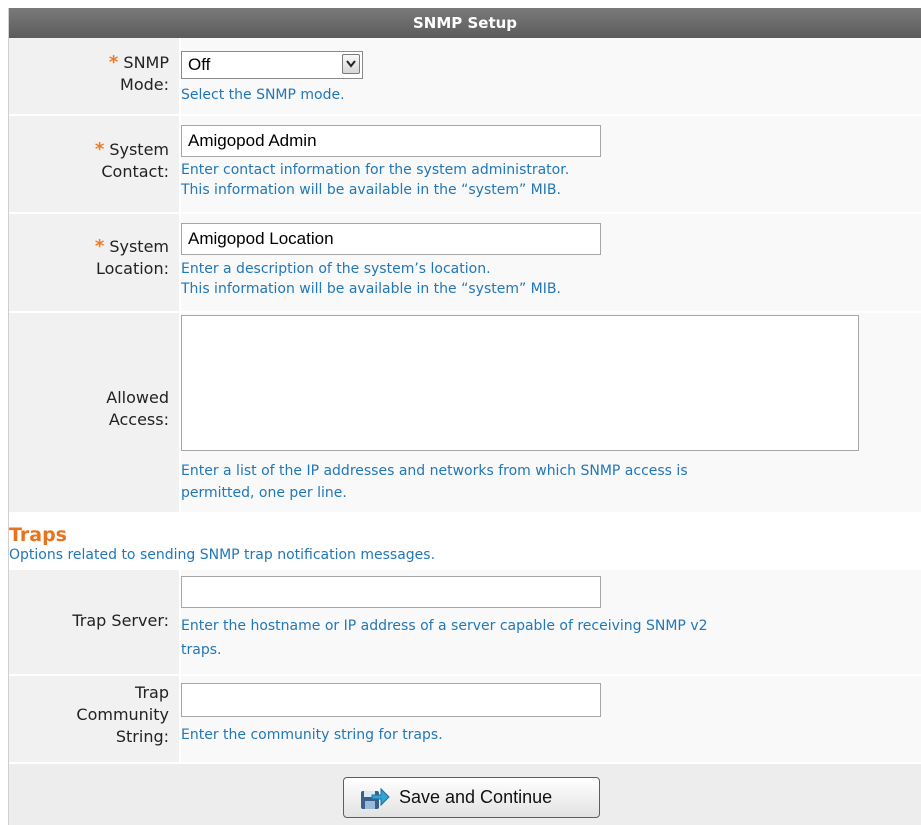 Image resolution: width=921 pixels, height=825 pixels. I want to click on system-contact-input: Amigopod Admin, so click(391, 141).